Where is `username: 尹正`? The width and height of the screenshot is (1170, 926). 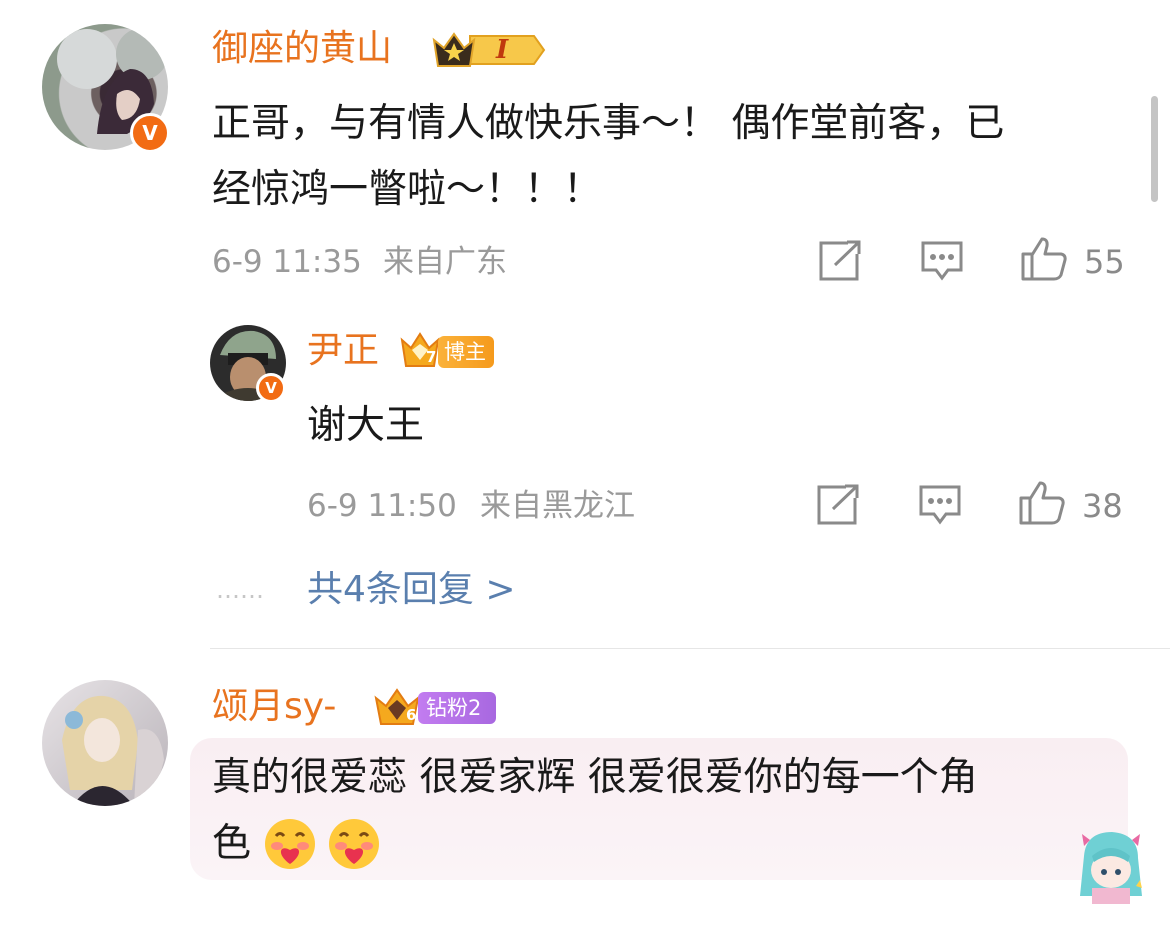
username: 尹正 is located at coordinates (343, 351).